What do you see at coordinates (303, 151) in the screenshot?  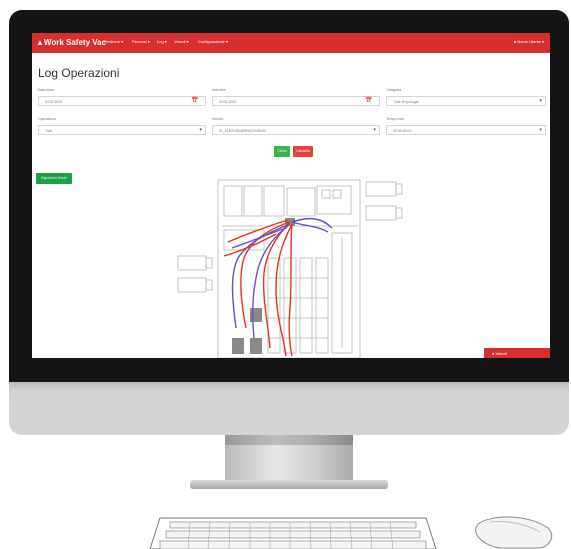 I see `reset-button: Cancella` at bounding box center [303, 151].